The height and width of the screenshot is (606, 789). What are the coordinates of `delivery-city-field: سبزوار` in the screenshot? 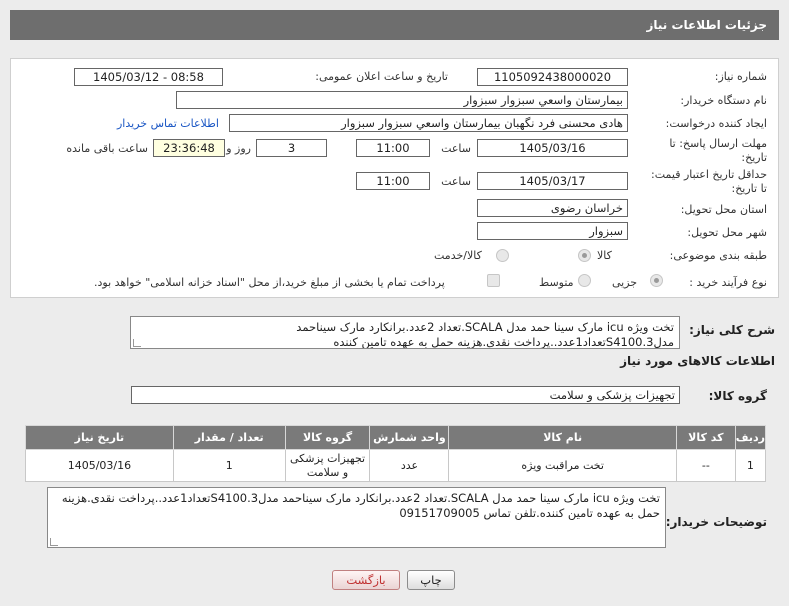 It's located at (552, 231).